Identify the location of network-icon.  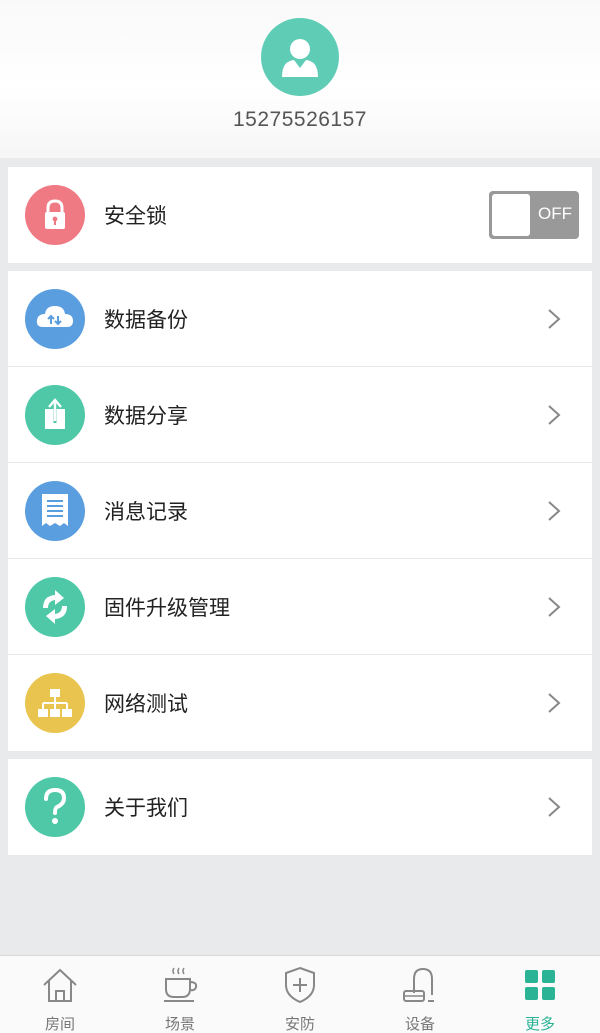
(55, 703).